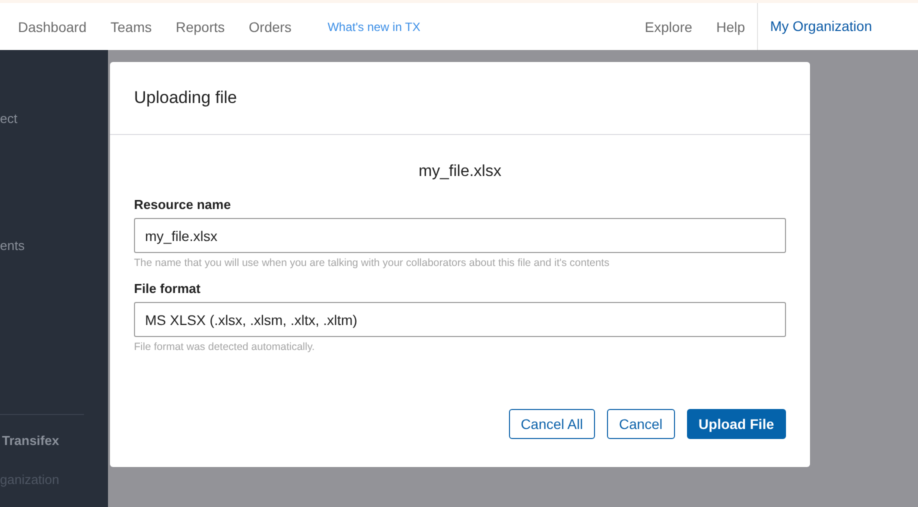  Describe the element at coordinates (736, 424) in the screenshot. I see `upload-button: Upload File` at that location.